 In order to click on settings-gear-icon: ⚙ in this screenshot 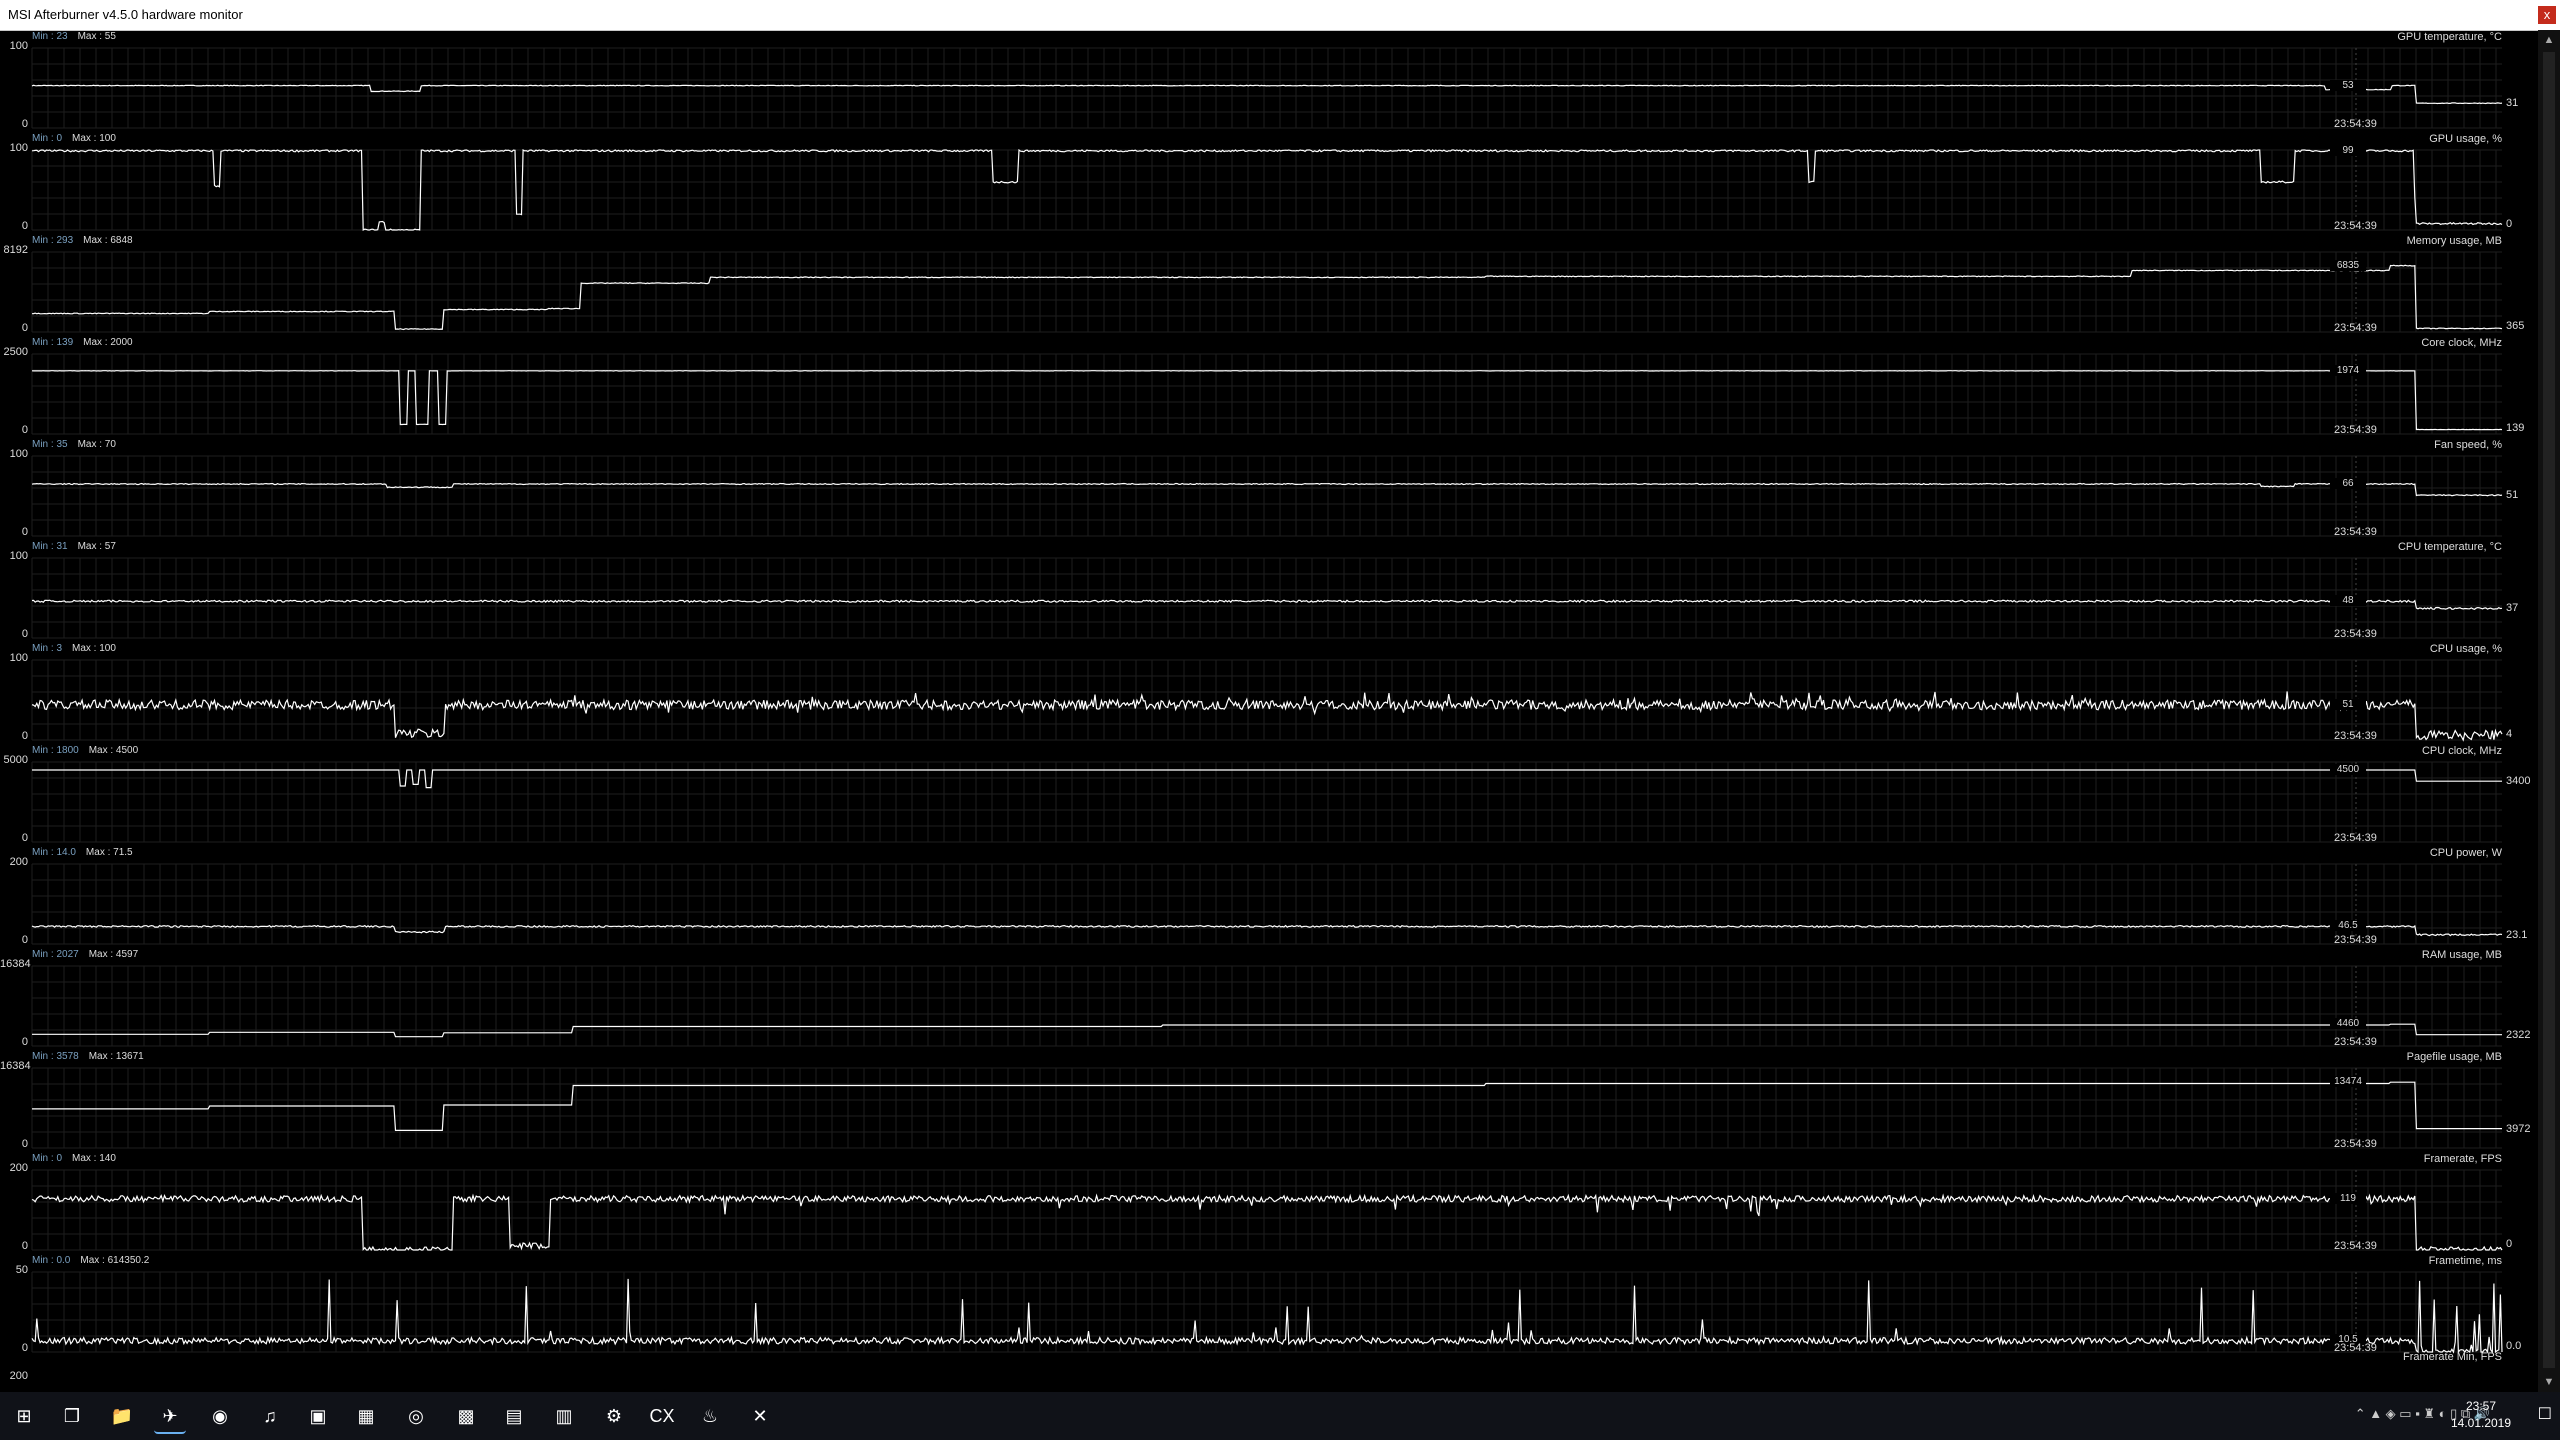, I will do `click(614, 1416)`.